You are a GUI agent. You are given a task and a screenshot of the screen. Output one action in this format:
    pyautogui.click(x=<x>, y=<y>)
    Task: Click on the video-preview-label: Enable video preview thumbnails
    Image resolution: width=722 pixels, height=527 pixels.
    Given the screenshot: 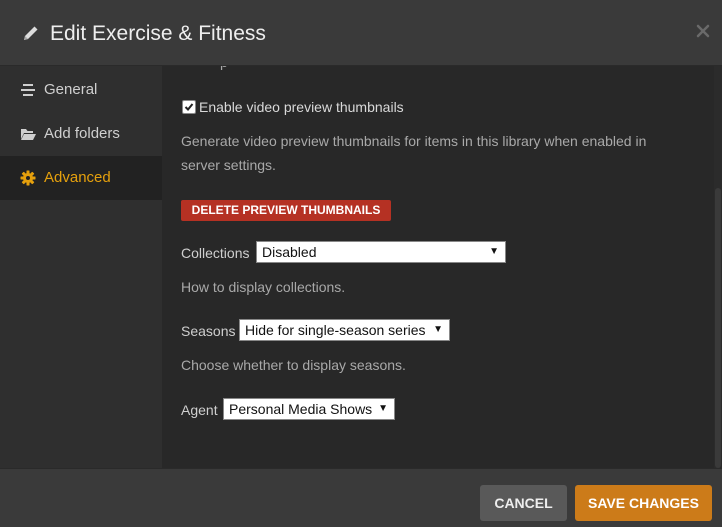 What is the action you would take?
    pyautogui.click(x=301, y=107)
    